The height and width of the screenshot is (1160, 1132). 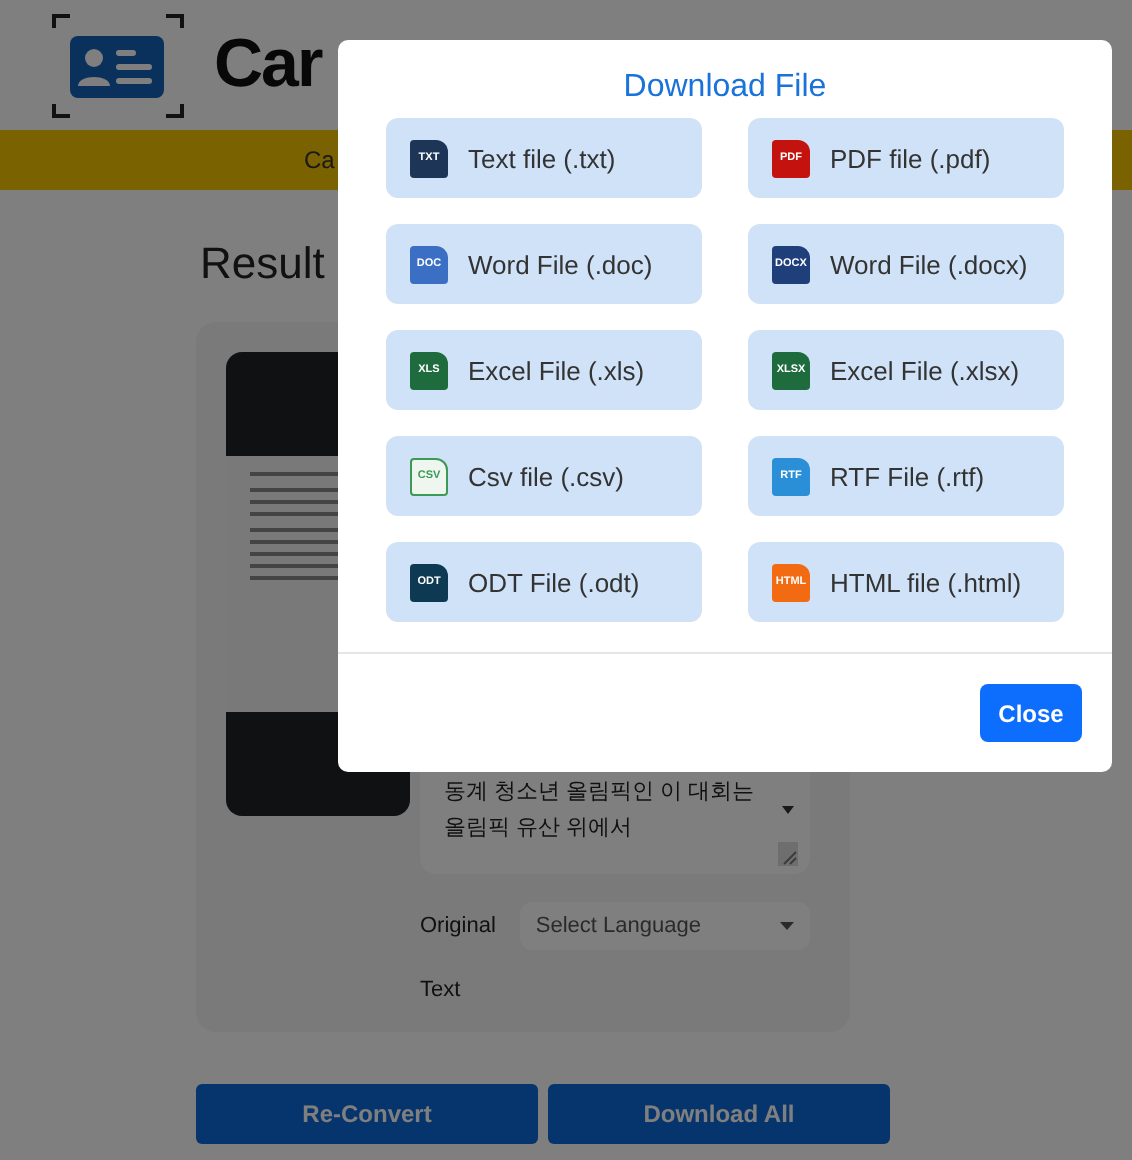 I want to click on text-line: 올림픽 유산 위에서, so click(x=539, y=829).